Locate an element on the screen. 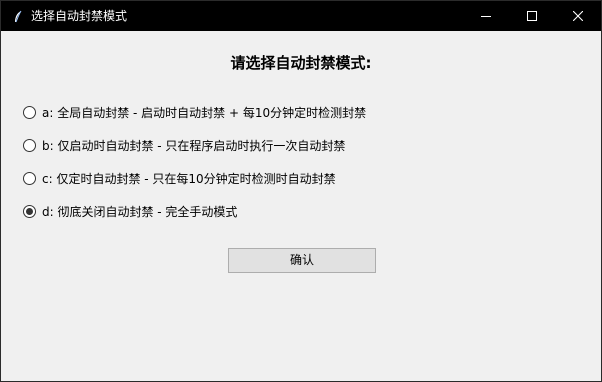  option-label: b: 仅启动时自动封禁 - 只在程序启动时执行一次自动封禁 is located at coordinates (193, 145).